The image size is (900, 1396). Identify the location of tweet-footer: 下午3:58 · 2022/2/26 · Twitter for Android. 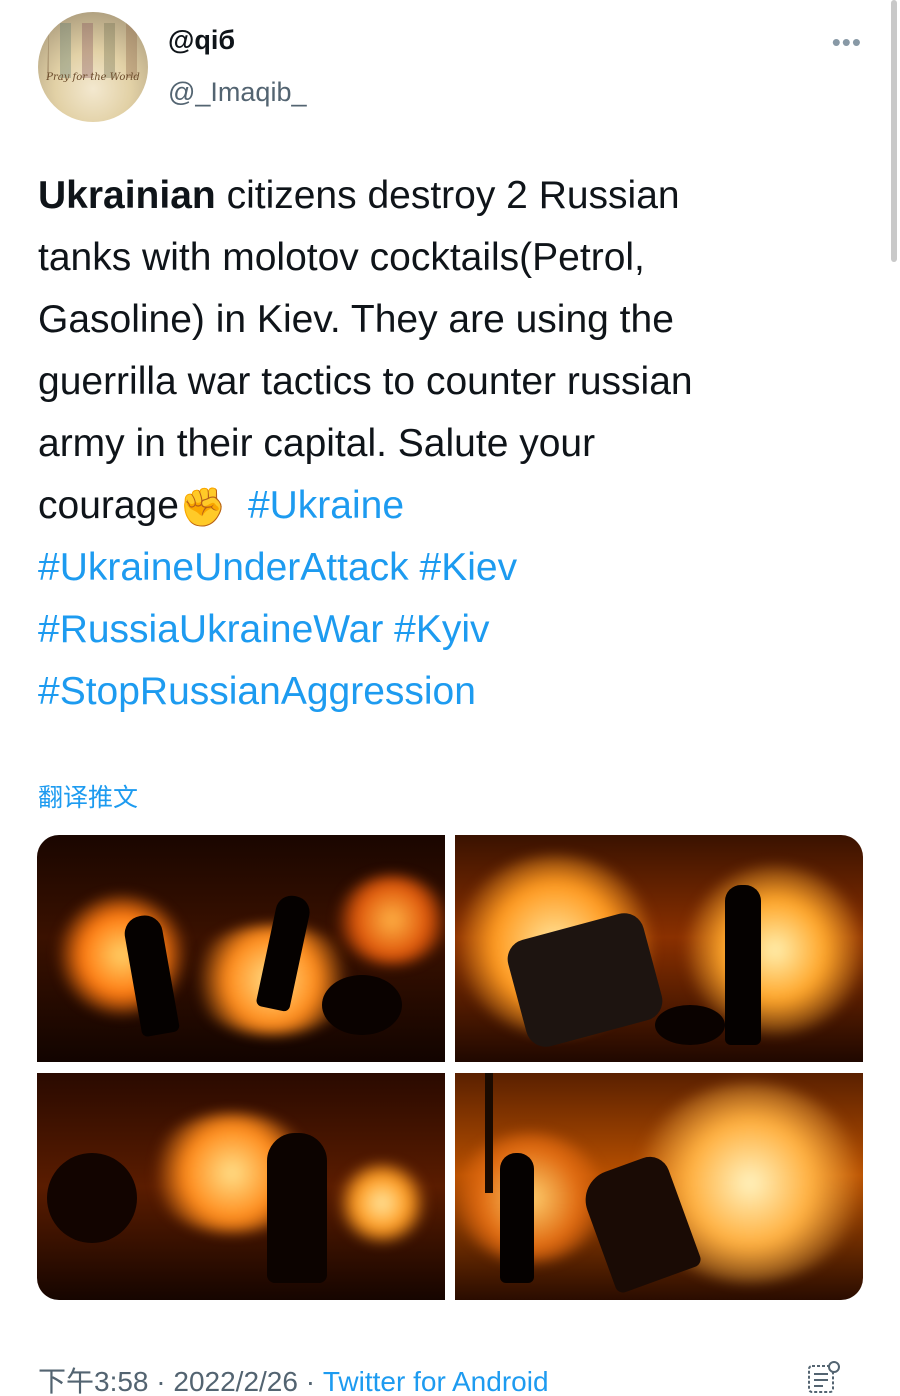
(293, 1378).